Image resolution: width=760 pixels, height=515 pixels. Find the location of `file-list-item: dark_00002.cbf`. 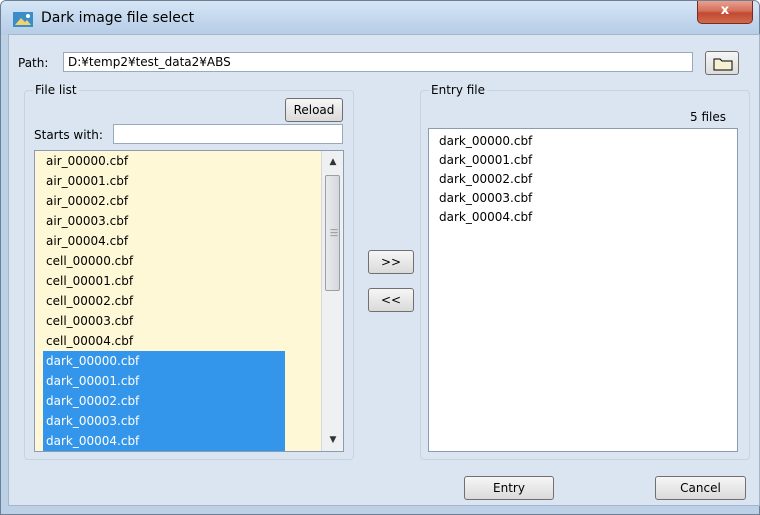

file-list-item: dark_00002.cbf is located at coordinates (164, 401).